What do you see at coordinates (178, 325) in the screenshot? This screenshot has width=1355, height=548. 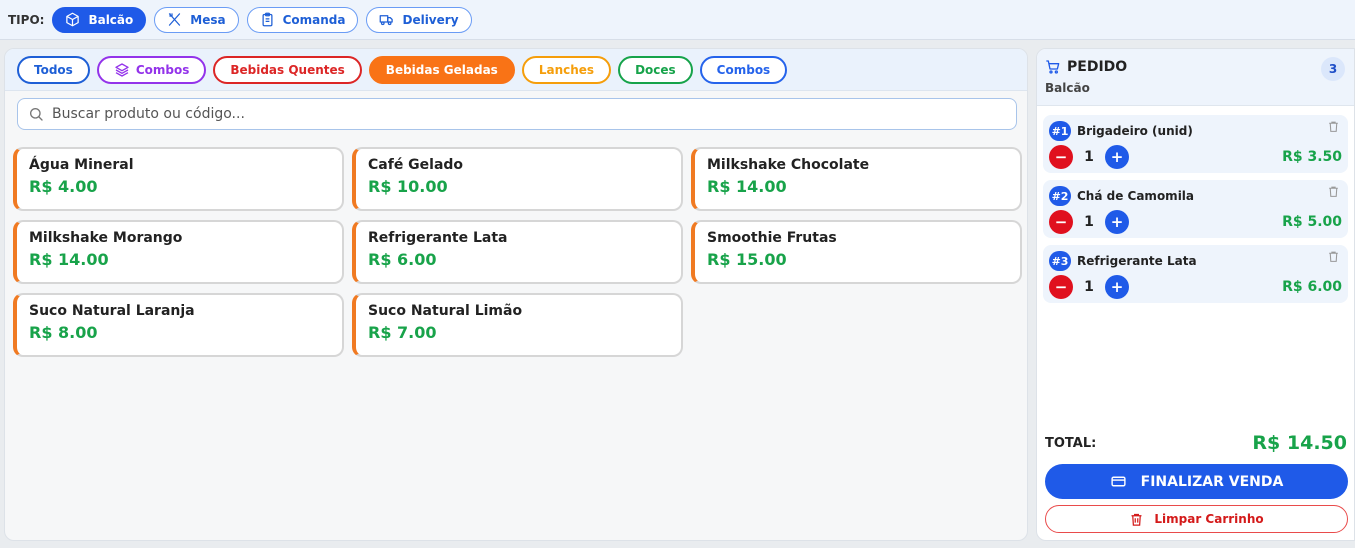 I see `product-card-suco-laranja: Suco Natural Laranja R$ 8.00` at bounding box center [178, 325].